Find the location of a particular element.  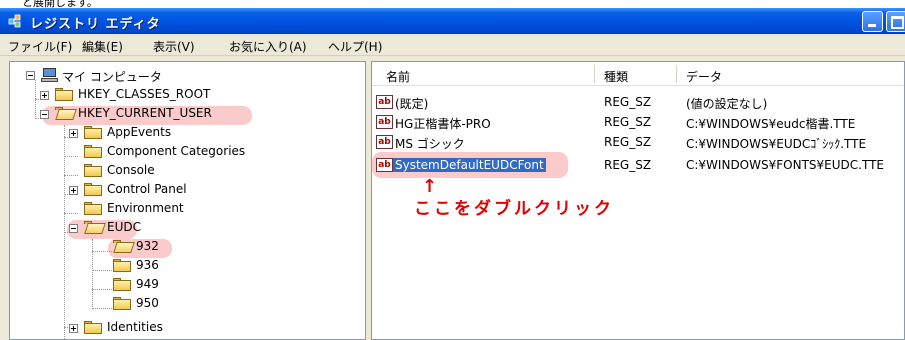

tree-item-label: 936 is located at coordinates (147, 265).